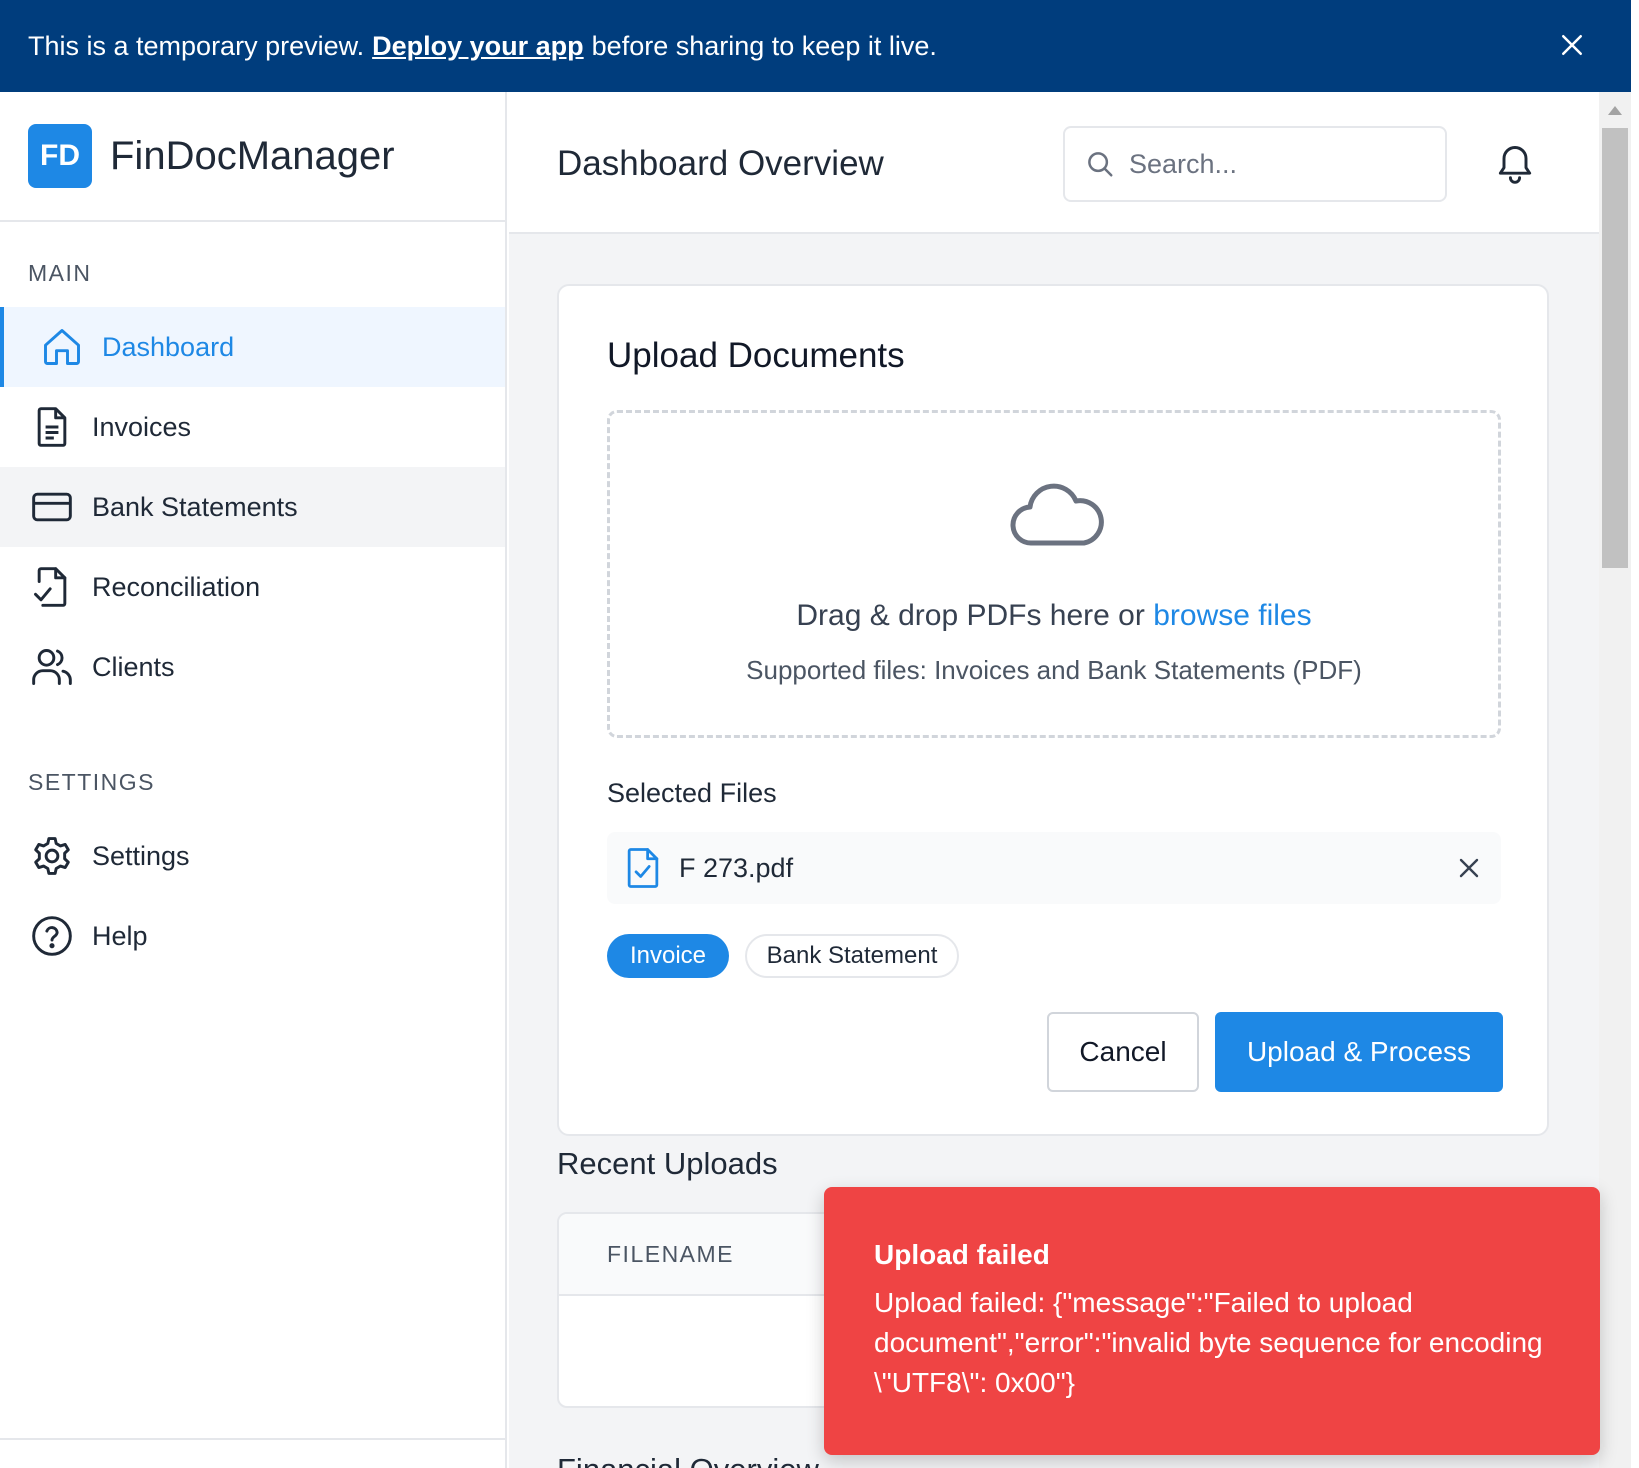 The width and height of the screenshot is (1639, 1468). Describe the element at coordinates (1054, 163) in the screenshot. I see `top-header: Dashboard Overview` at that location.